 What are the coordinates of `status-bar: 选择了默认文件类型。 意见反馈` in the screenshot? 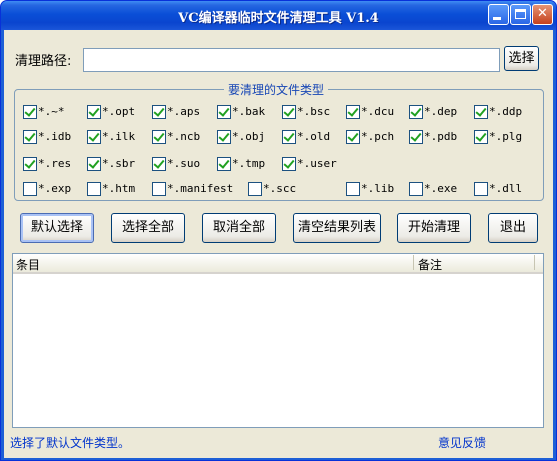 It's located at (278, 445).